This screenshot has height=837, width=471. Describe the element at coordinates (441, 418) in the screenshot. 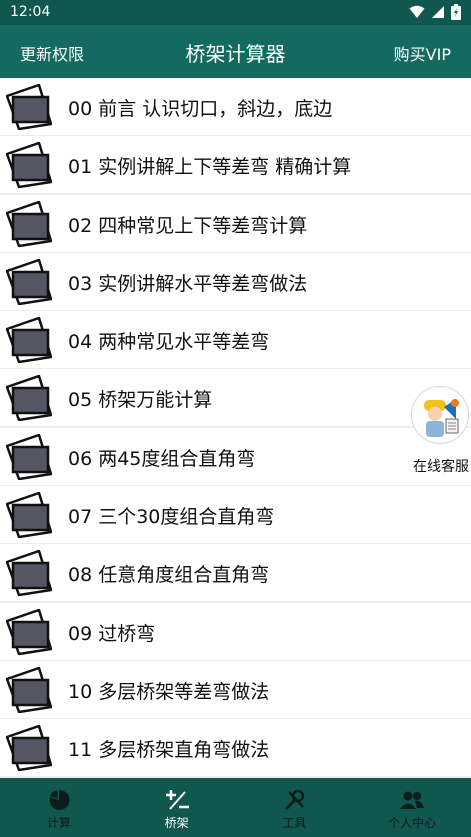

I see `customer-service-icon` at that location.